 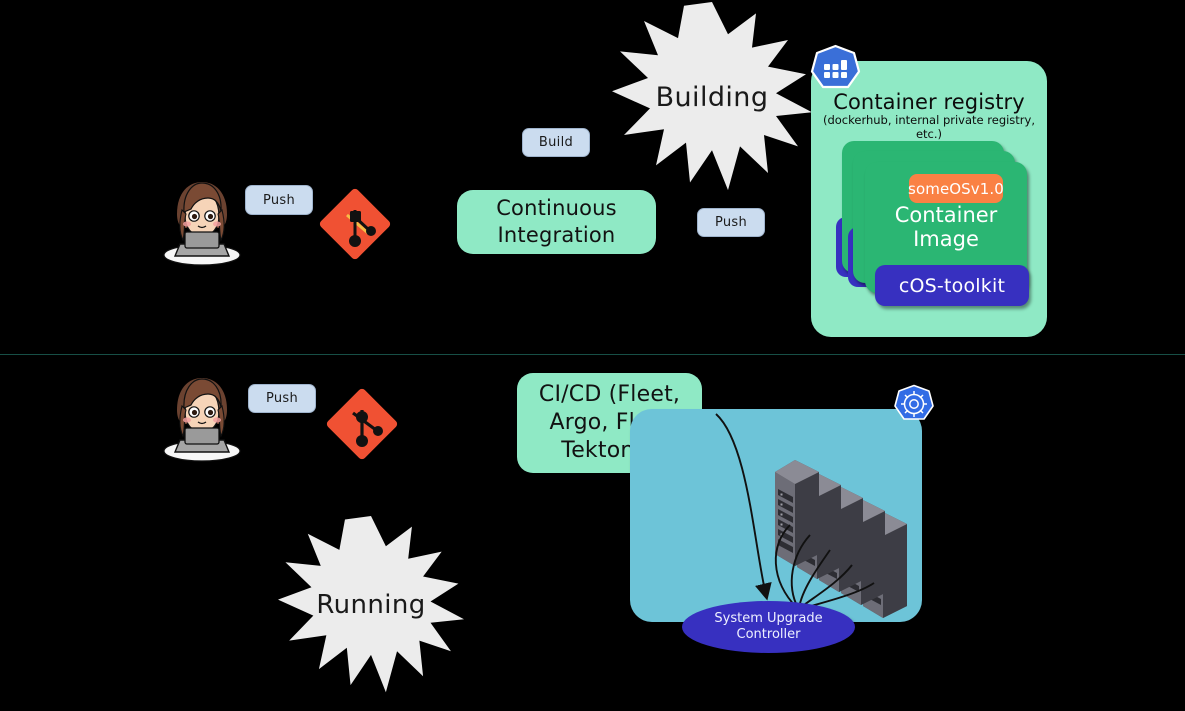 What do you see at coordinates (952, 285) in the screenshot?
I see `cos-toolkit-badge: cOS-toolkit` at bounding box center [952, 285].